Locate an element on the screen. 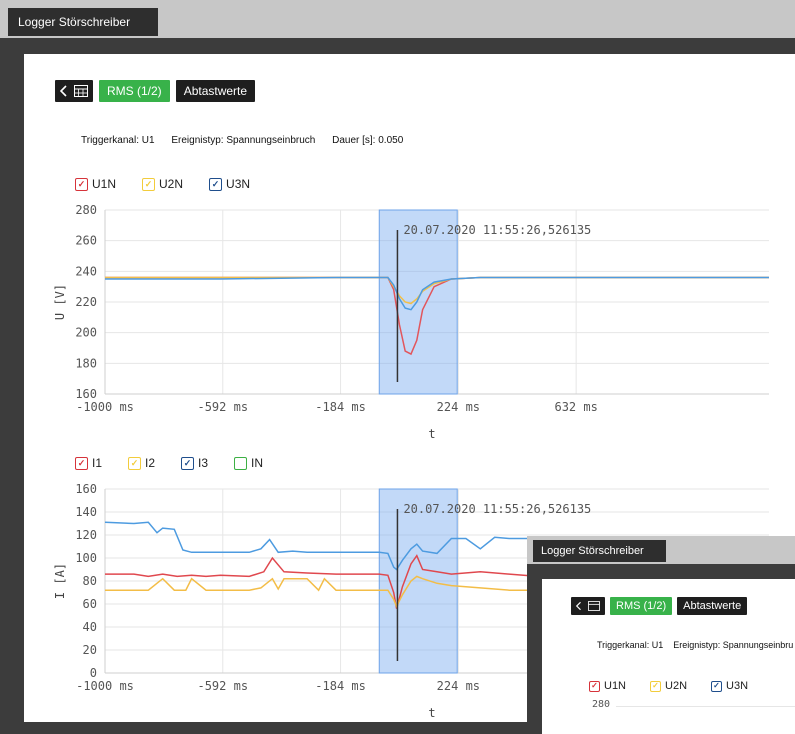  current-legend: ✓ I1 ✓ I2 ✓ I3 IN is located at coordinates (169, 463).